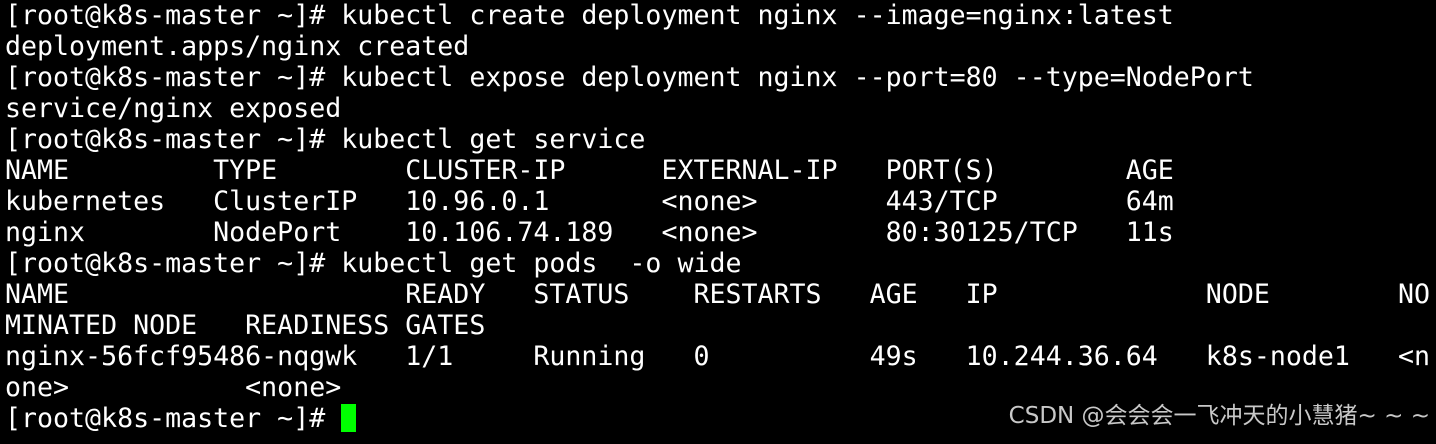 This screenshot has width=1436, height=444. I want to click on current-prompt: [root@k8s-master ~]#, so click(173, 418).